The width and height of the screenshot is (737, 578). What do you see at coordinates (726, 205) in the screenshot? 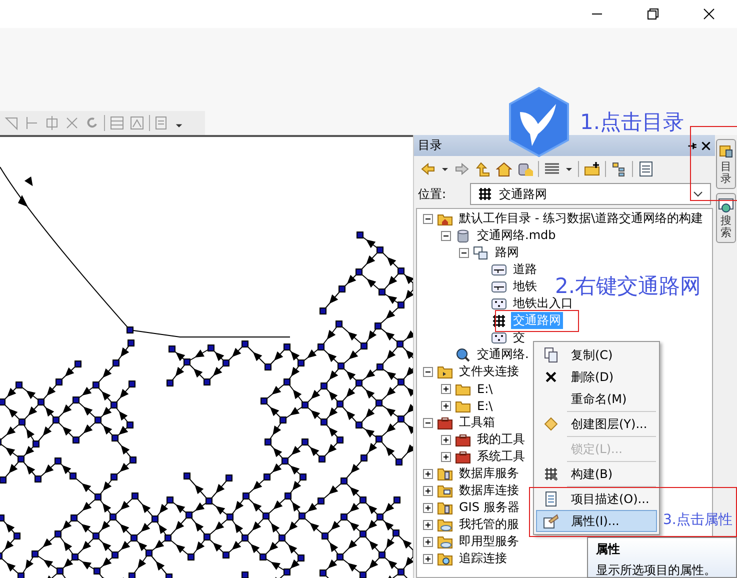
I see `search-window-icon` at bounding box center [726, 205].